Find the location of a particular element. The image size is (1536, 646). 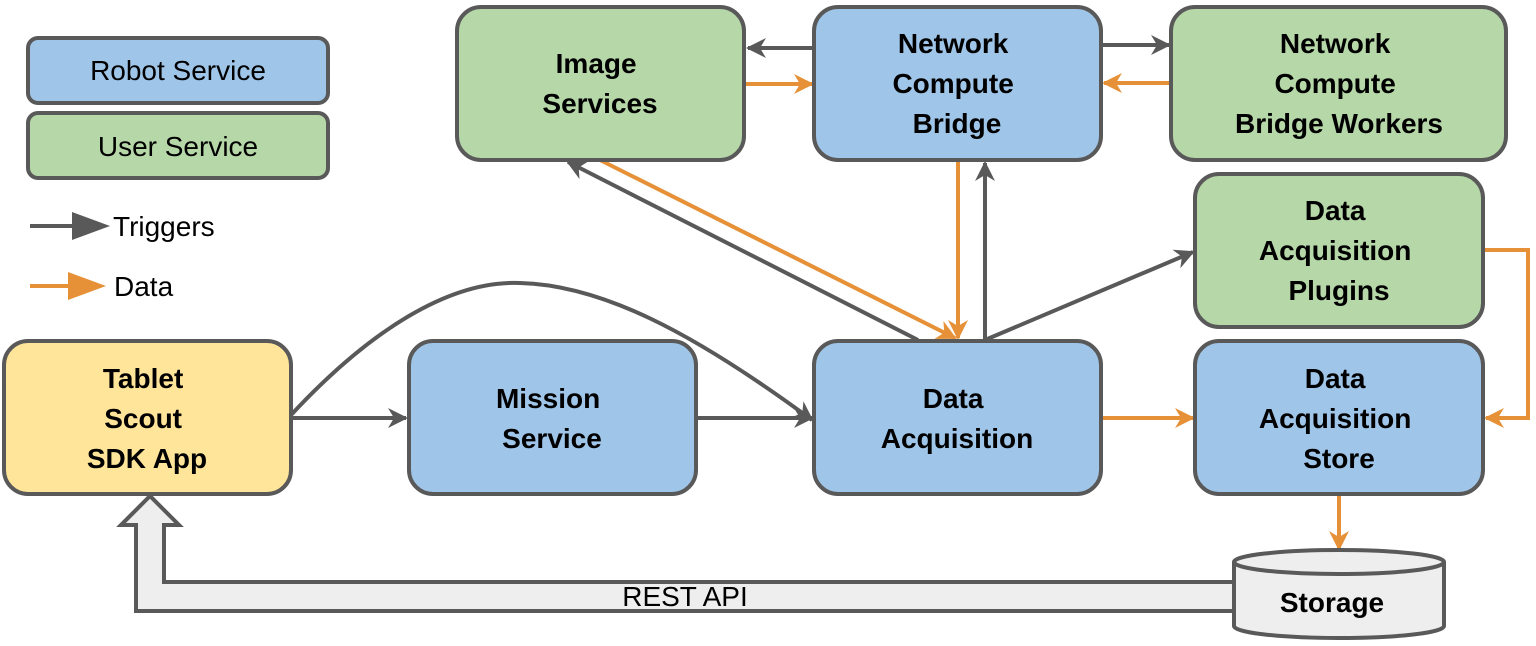

legend-triggers-label: Triggers is located at coordinates (164, 226).